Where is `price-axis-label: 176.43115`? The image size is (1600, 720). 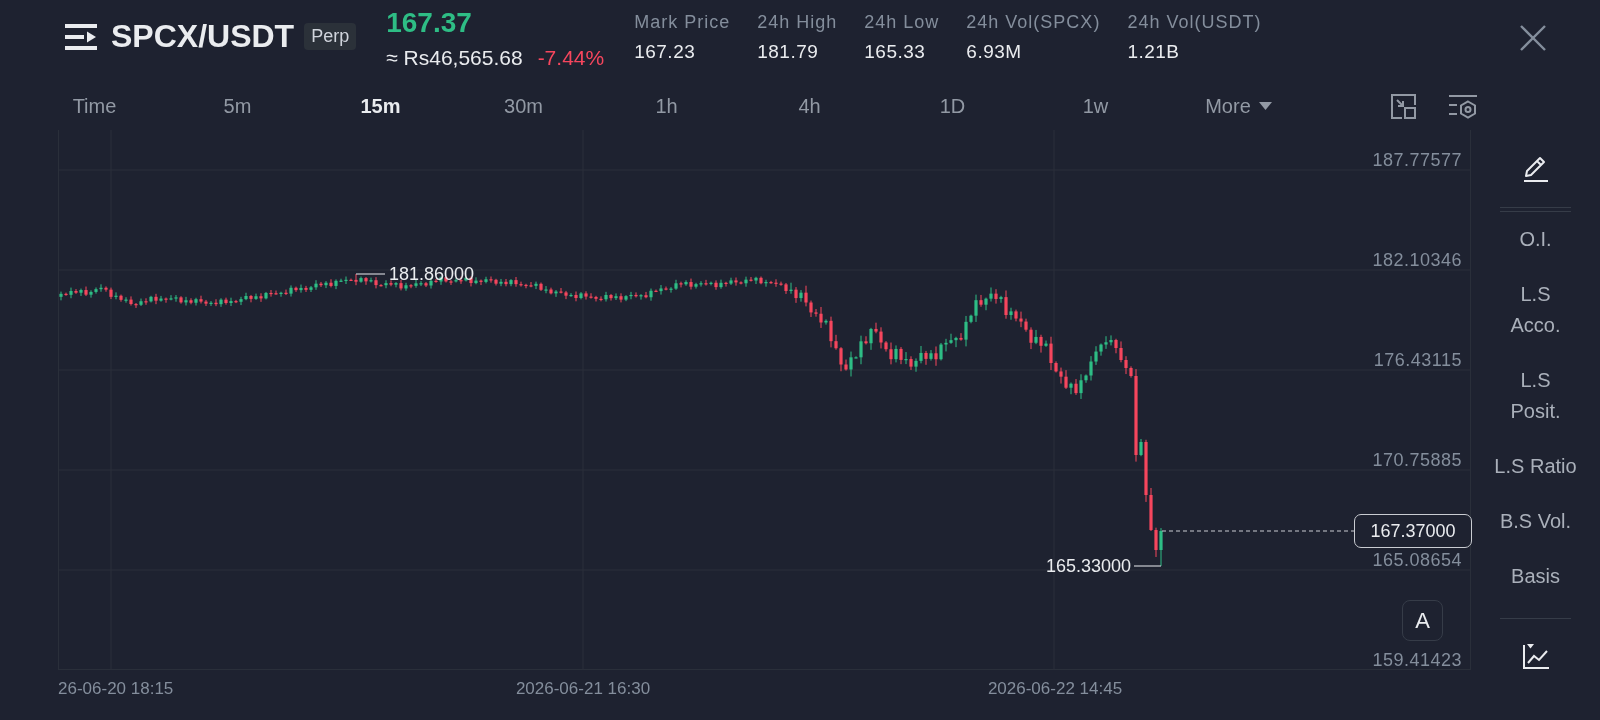 price-axis-label: 176.43115 is located at coordinates (1417, 360).